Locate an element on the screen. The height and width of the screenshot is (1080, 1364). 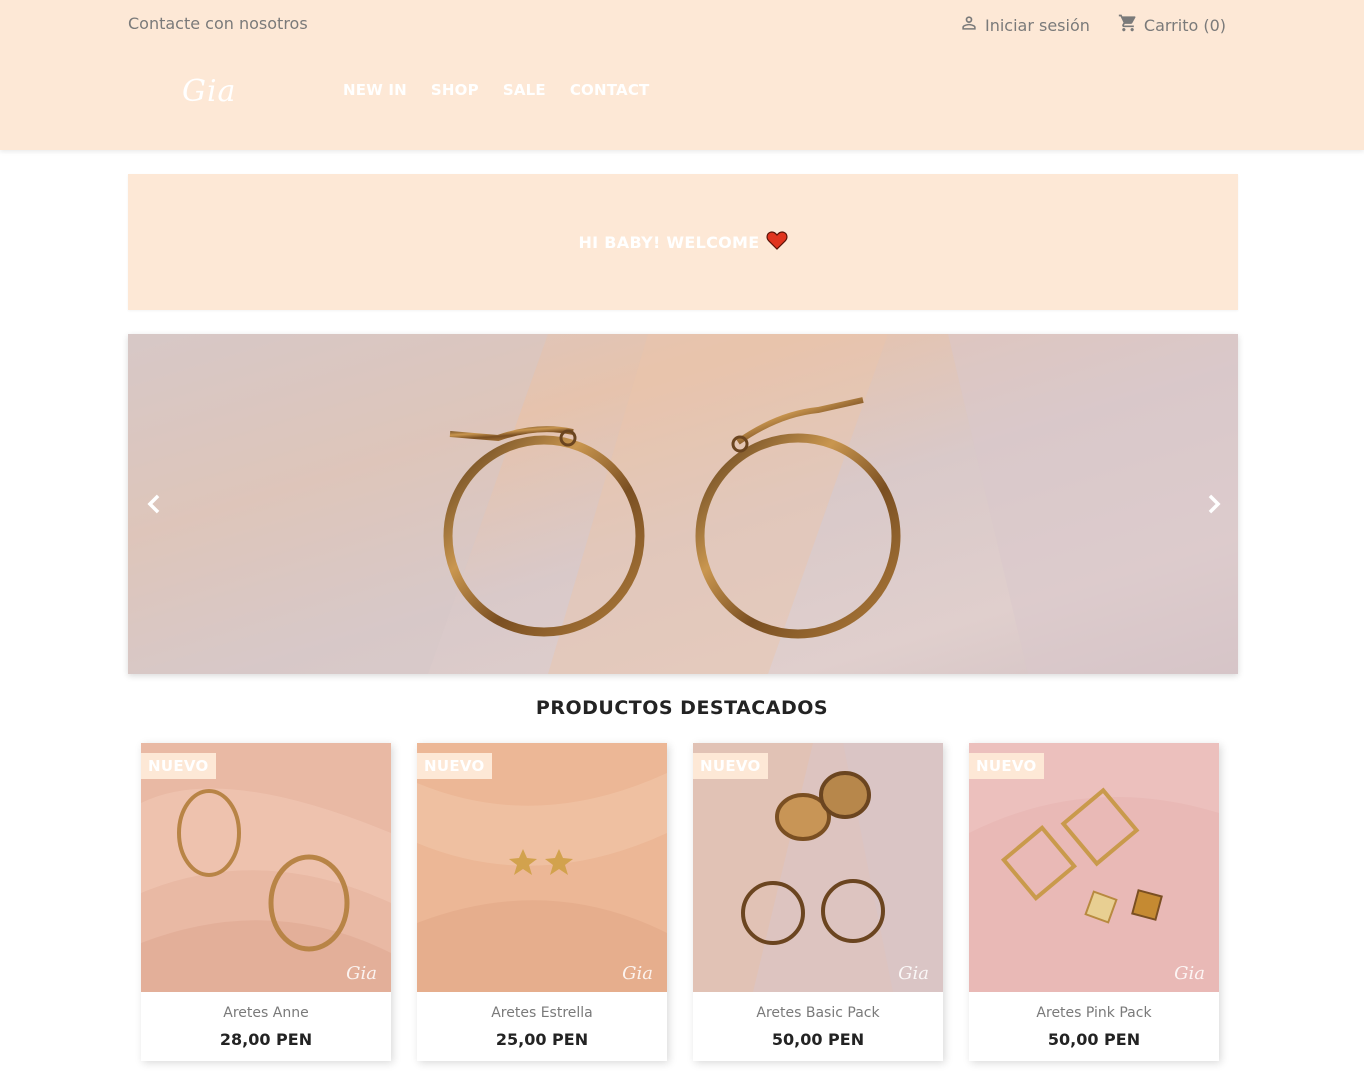
nav-new-in: NEW IN is located at coordinates (375, 90).